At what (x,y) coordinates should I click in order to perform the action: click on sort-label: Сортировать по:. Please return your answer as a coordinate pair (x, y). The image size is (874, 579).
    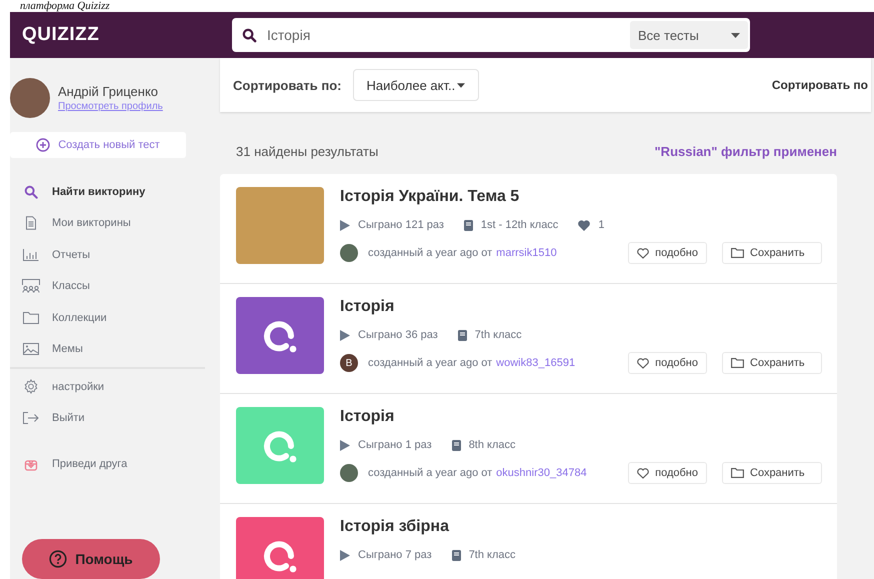
    Looking at the image, I should click on (287, 85).